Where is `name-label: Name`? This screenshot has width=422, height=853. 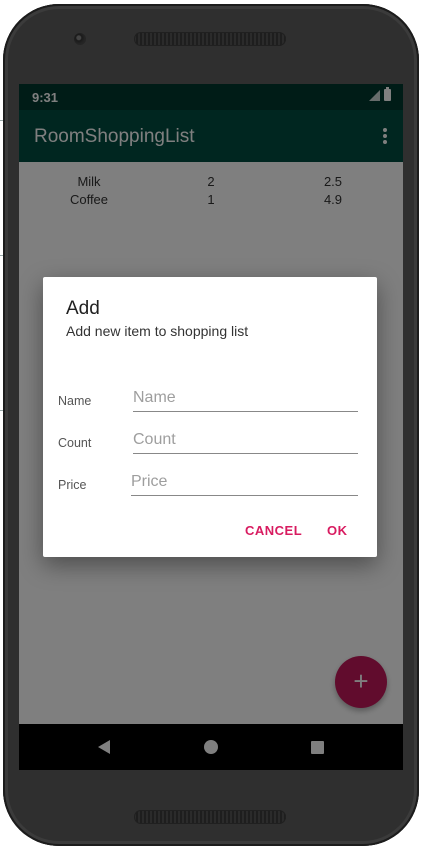
name-label: Name is located at coordinates (75, 401).